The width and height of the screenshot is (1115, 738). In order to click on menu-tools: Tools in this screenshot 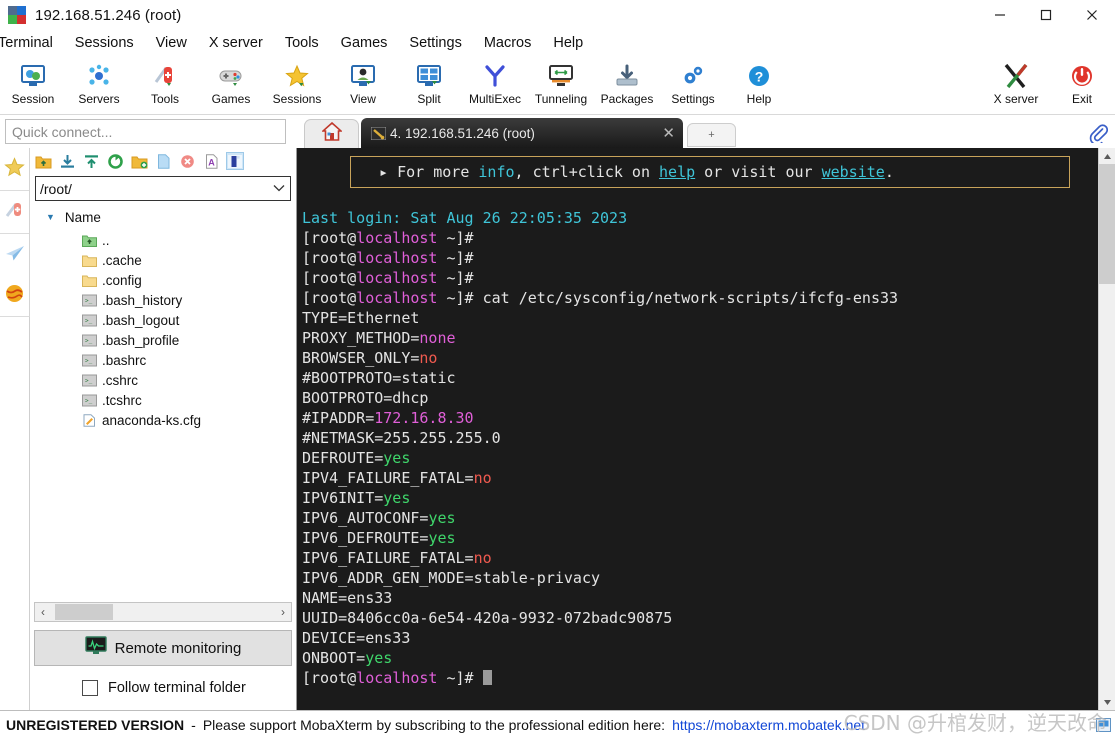, I will do `click(302, 43)`.